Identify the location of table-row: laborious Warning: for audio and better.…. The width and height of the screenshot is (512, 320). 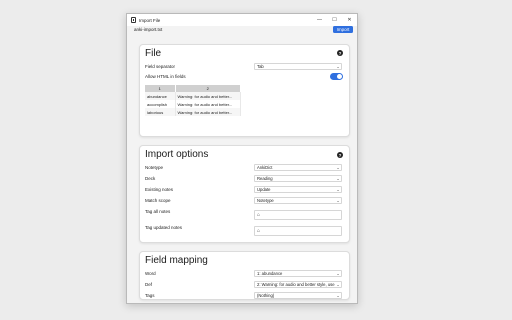
(193, 112).